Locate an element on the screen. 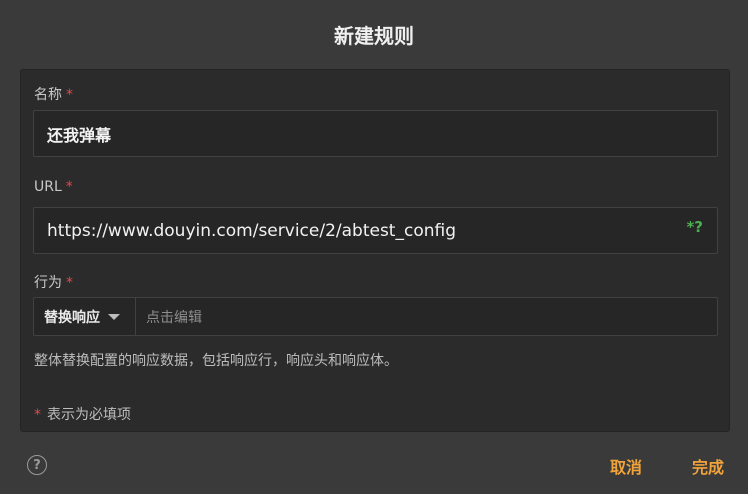  done-button: 完成 is located at coordinates (708, 466).